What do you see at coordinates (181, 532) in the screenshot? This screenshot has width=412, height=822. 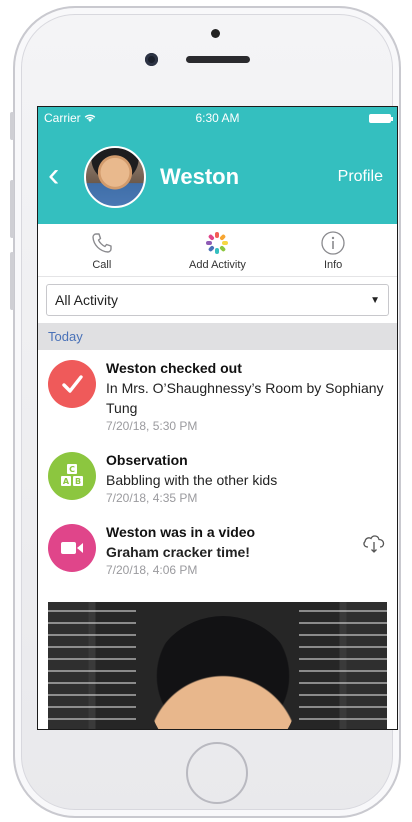 I see `feed-item-title: Weston was in a video` at bounding box center [181, 532].